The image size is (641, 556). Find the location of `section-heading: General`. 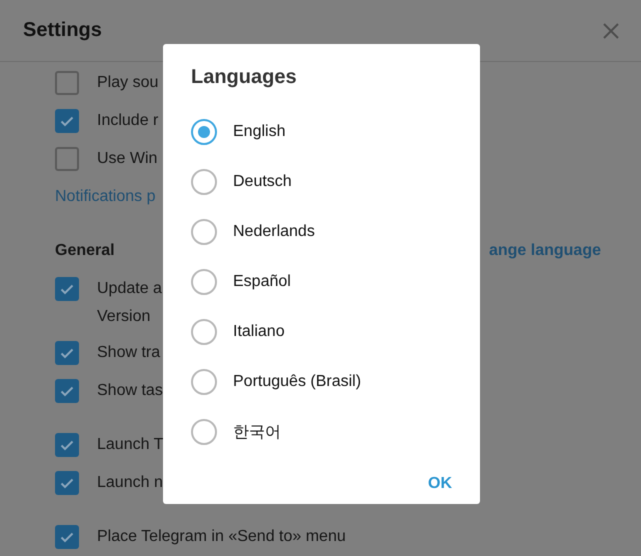

section-heading: General is located at coordinates (85, 251).